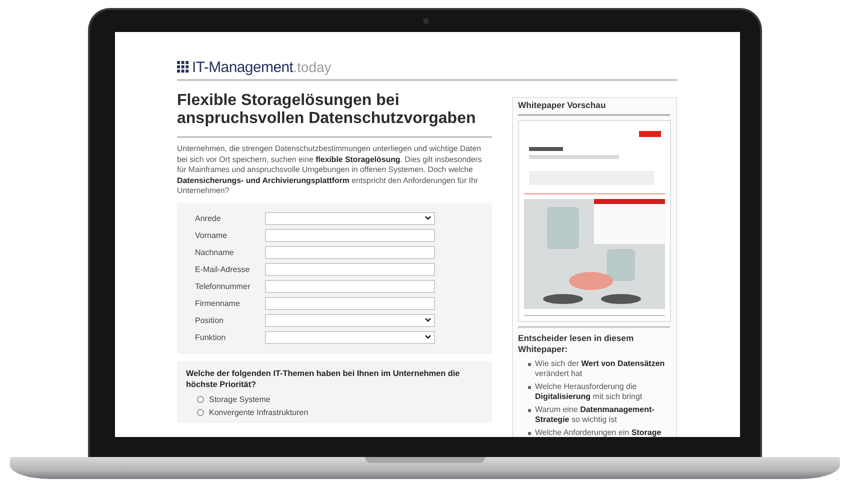 The image size is (850, 493). I want to click on sidebar-subtitle: Entscheider lesen in diesem Whitepaper:, so click(594, 340).